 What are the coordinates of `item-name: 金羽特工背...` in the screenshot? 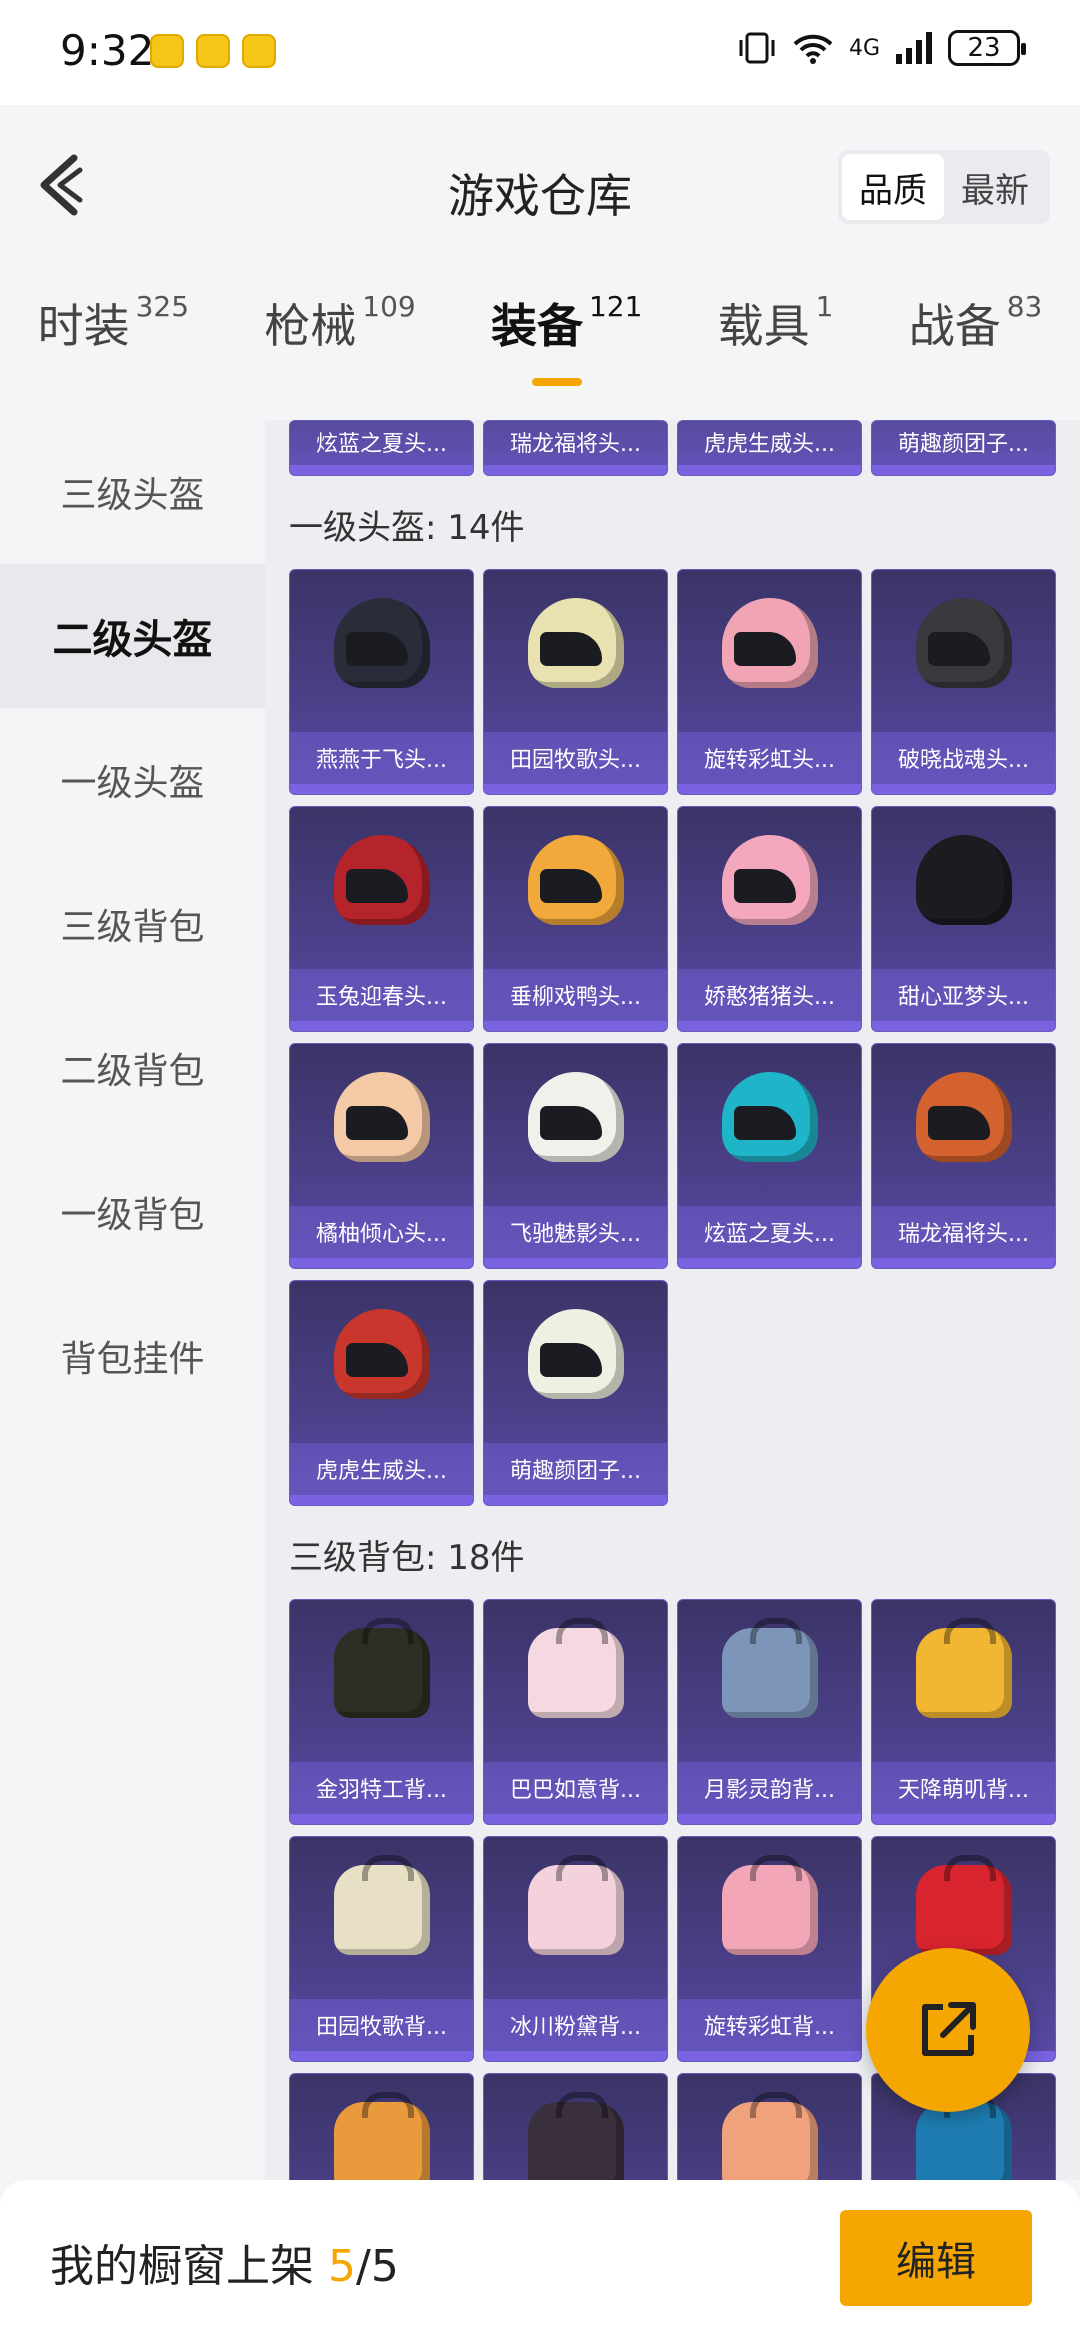 It's located at (381, 1788).